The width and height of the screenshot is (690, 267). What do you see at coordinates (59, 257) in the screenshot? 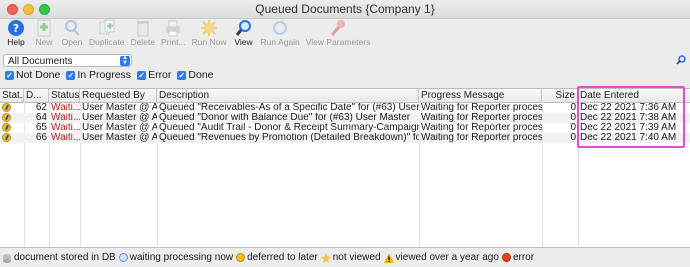
I see `legend-item: document stored in DB` at bounding box center [59, 257].